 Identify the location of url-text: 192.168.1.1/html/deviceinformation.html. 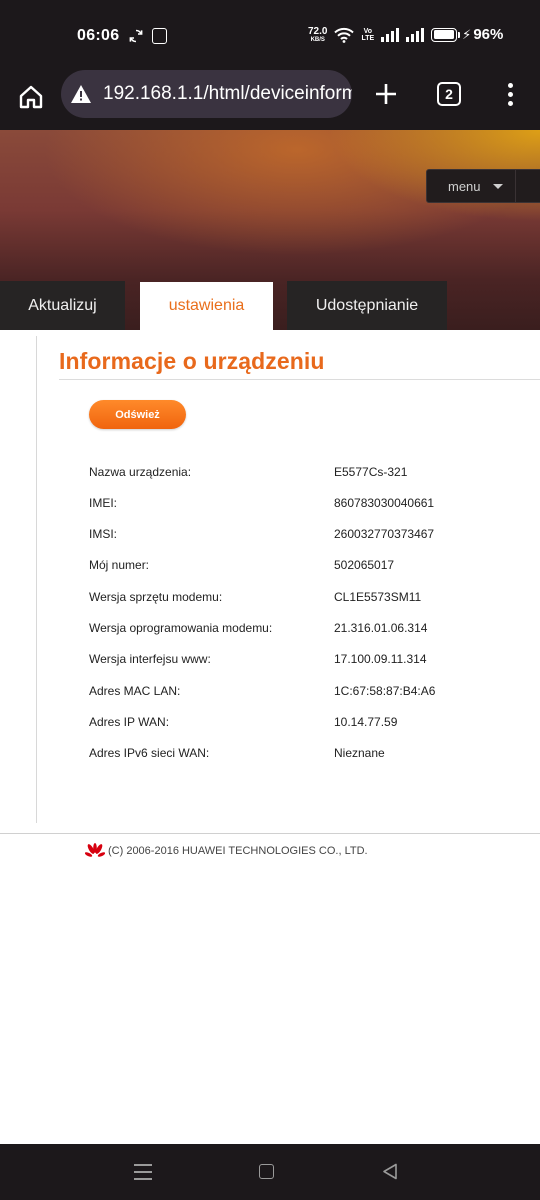
(227, 93).